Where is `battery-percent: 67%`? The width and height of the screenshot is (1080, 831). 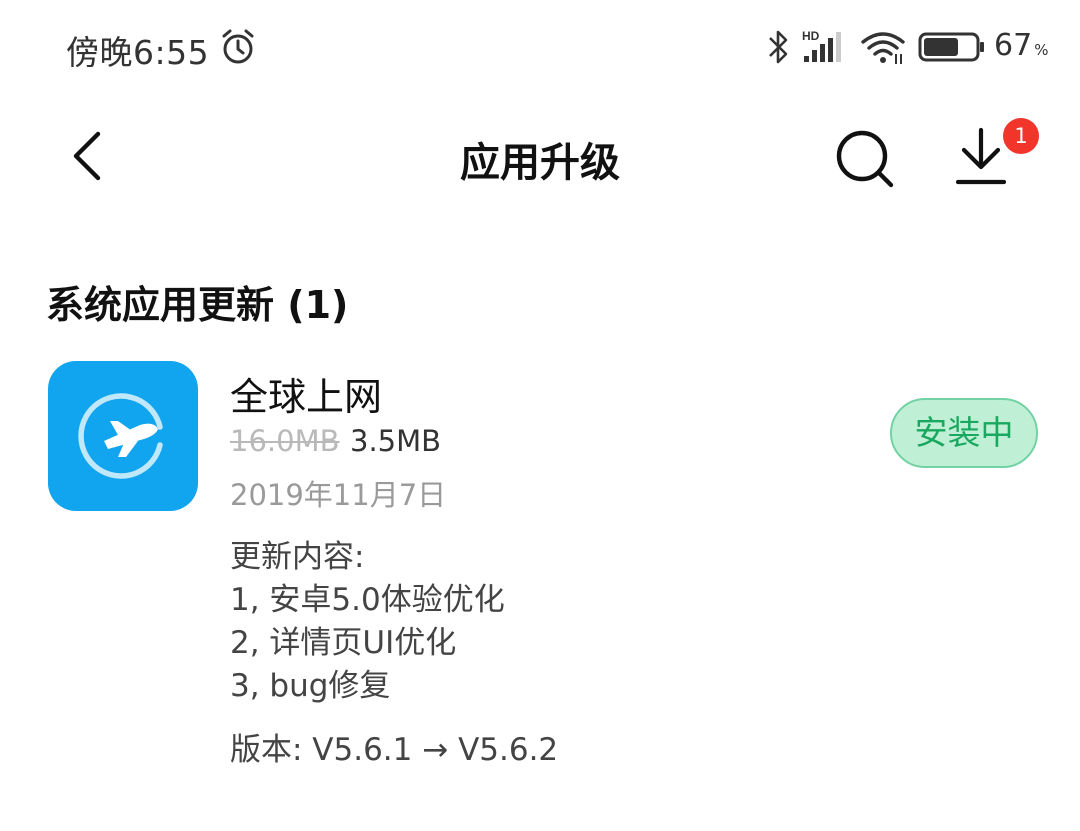
battery-percent: 67% is located at coordinates (1021, 45).